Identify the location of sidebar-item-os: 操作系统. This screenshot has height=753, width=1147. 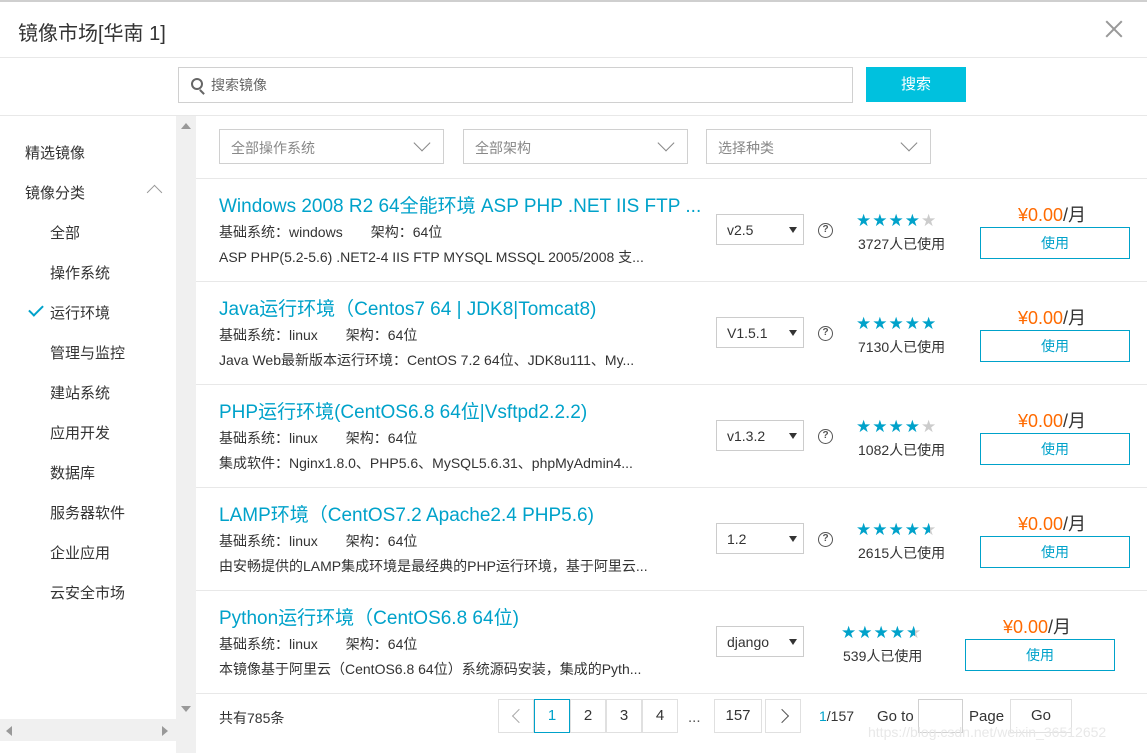
(80, 272).